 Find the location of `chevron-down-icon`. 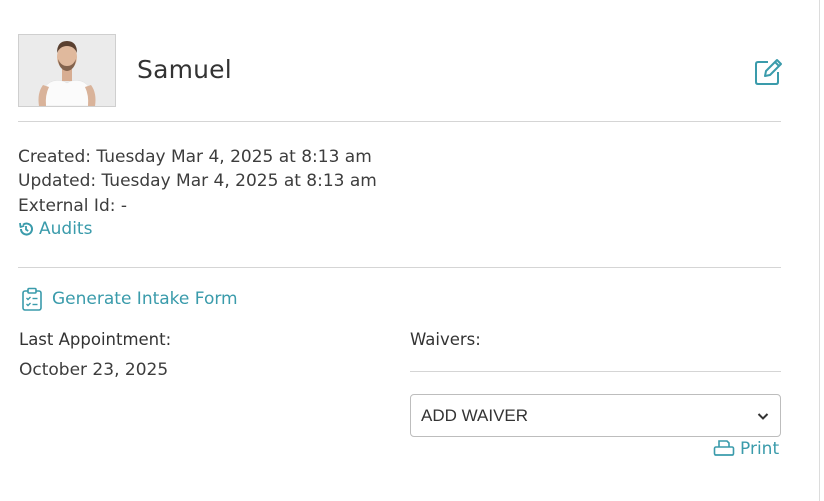

chevron-down-icon is located at coordinates (763, 416).